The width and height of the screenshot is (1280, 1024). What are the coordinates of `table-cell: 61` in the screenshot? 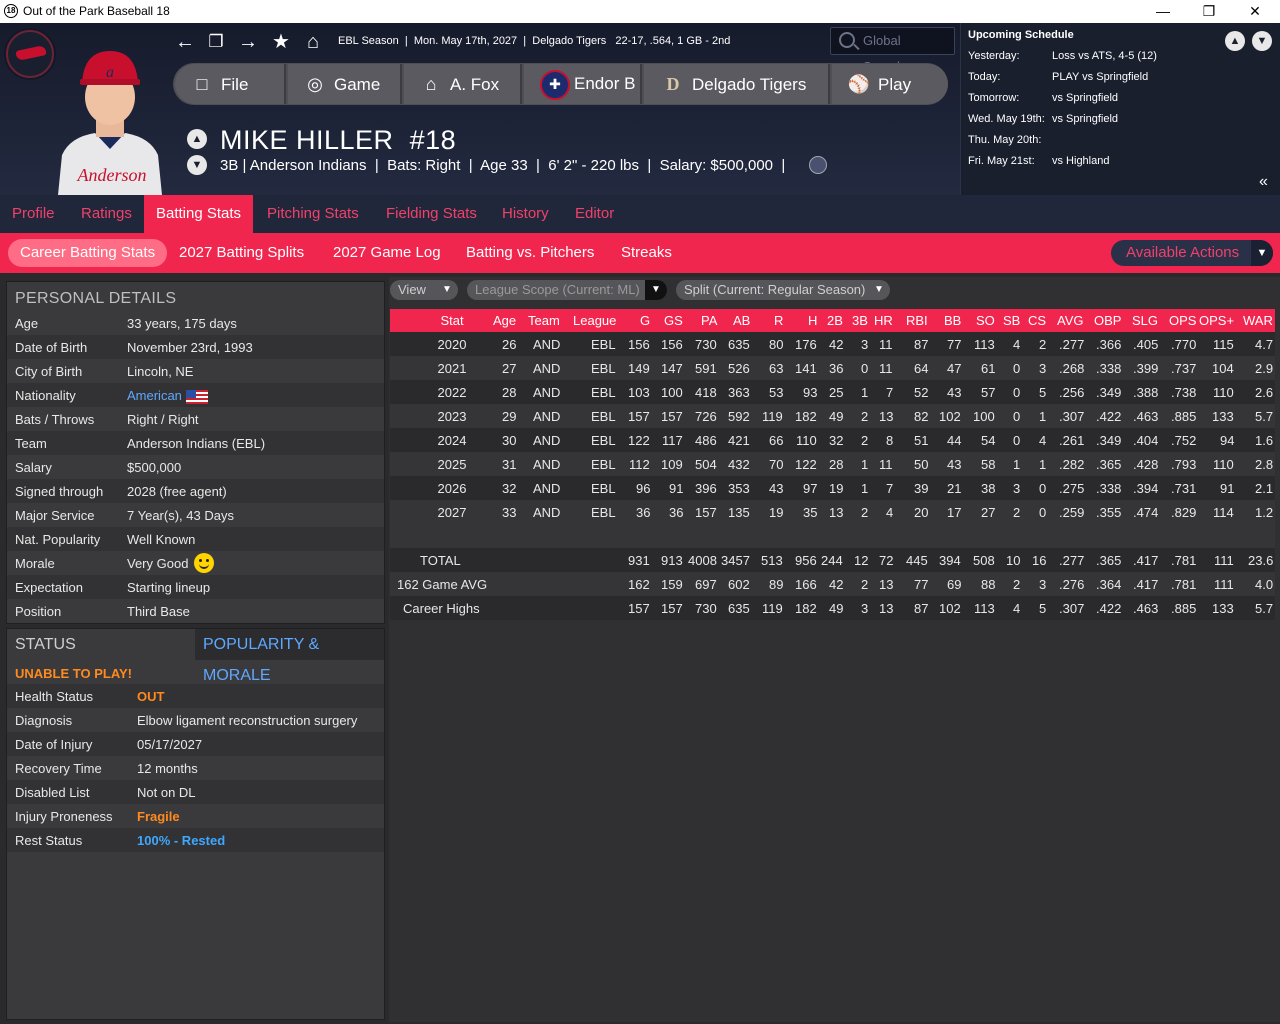 It's located at (988, 368).